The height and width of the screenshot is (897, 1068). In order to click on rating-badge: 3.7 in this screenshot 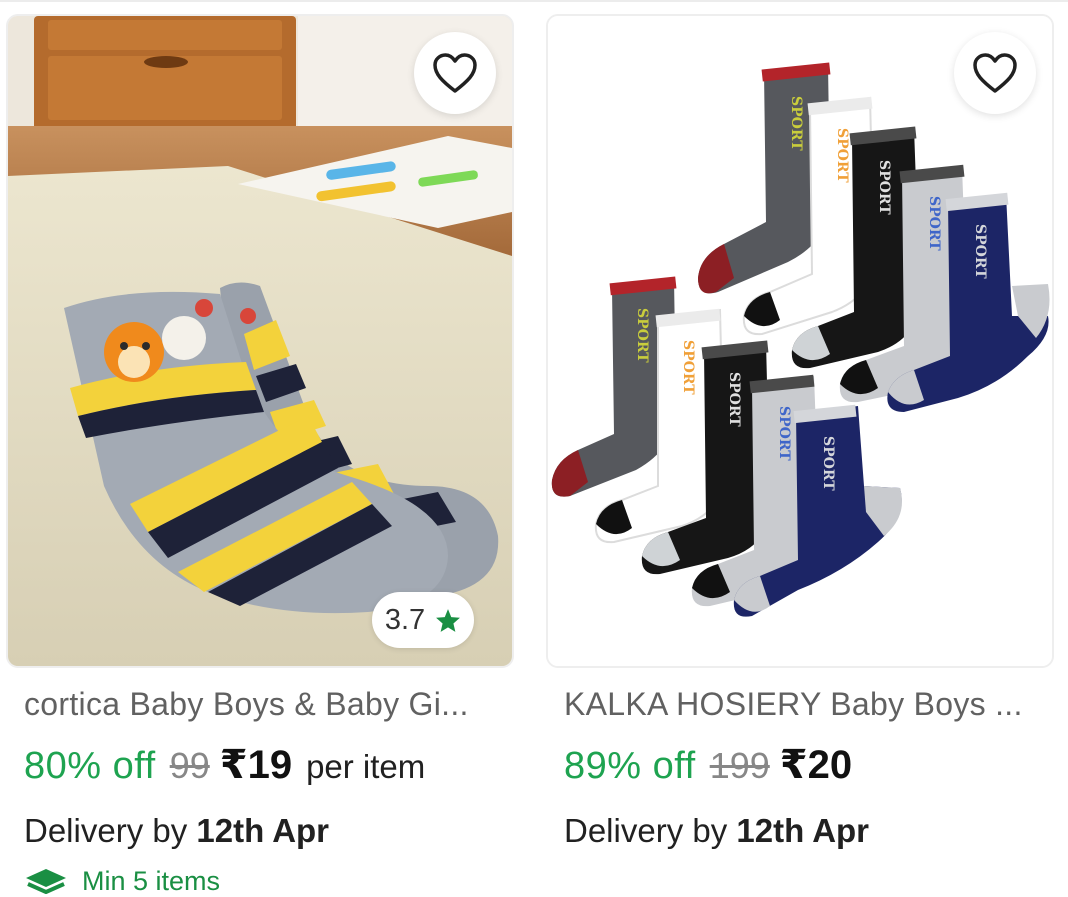, I will do `click(423, 620)`.